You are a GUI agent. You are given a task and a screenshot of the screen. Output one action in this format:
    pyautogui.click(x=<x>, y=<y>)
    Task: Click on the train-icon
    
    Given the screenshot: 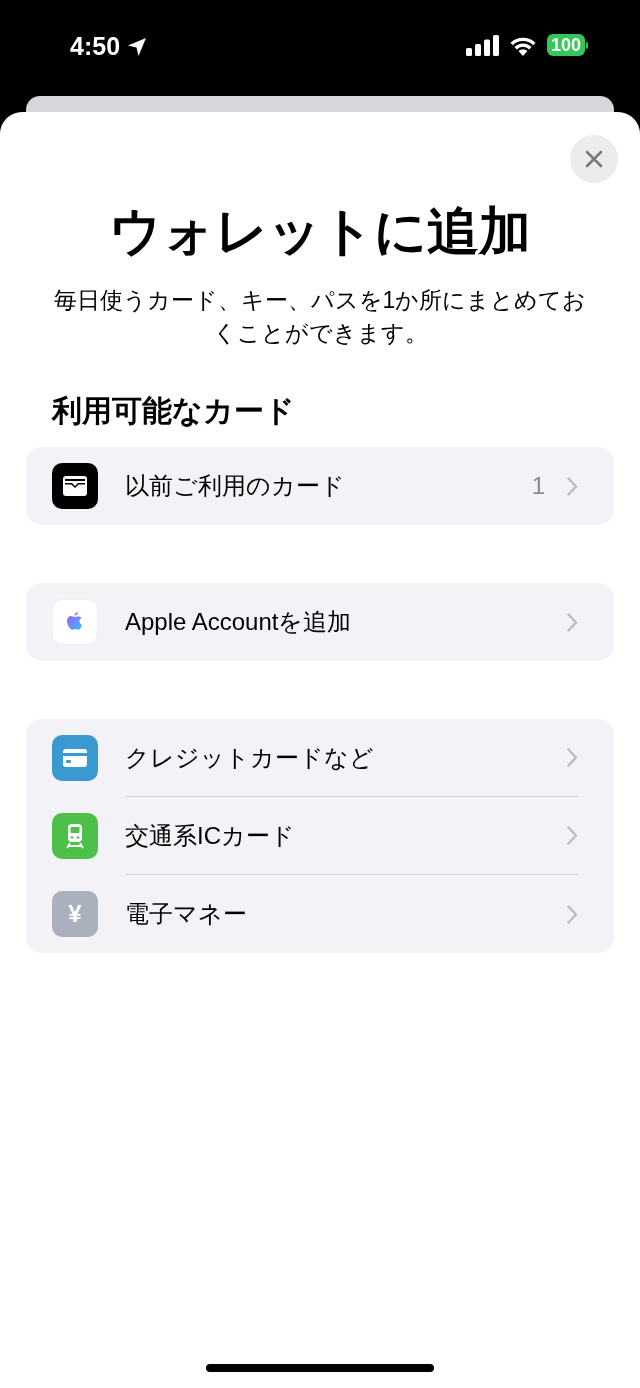 What is the action you would take?
    pyautogui.click(x=75, y=836)
    